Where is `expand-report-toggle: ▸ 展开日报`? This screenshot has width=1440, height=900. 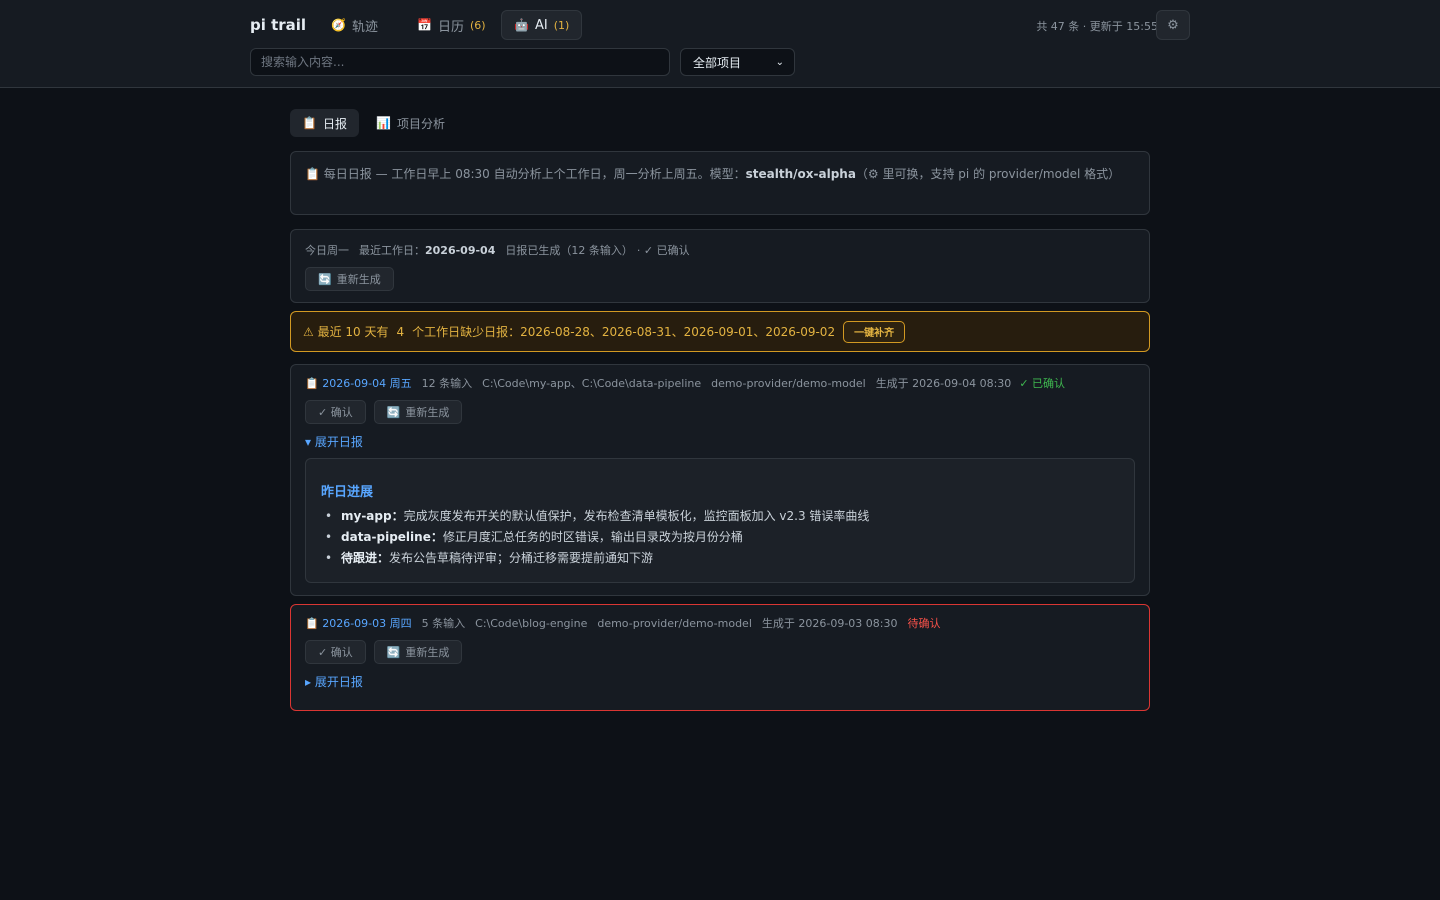
expand-report-toggle: ▸ 展开日报 is located at coordinates (720, 681).